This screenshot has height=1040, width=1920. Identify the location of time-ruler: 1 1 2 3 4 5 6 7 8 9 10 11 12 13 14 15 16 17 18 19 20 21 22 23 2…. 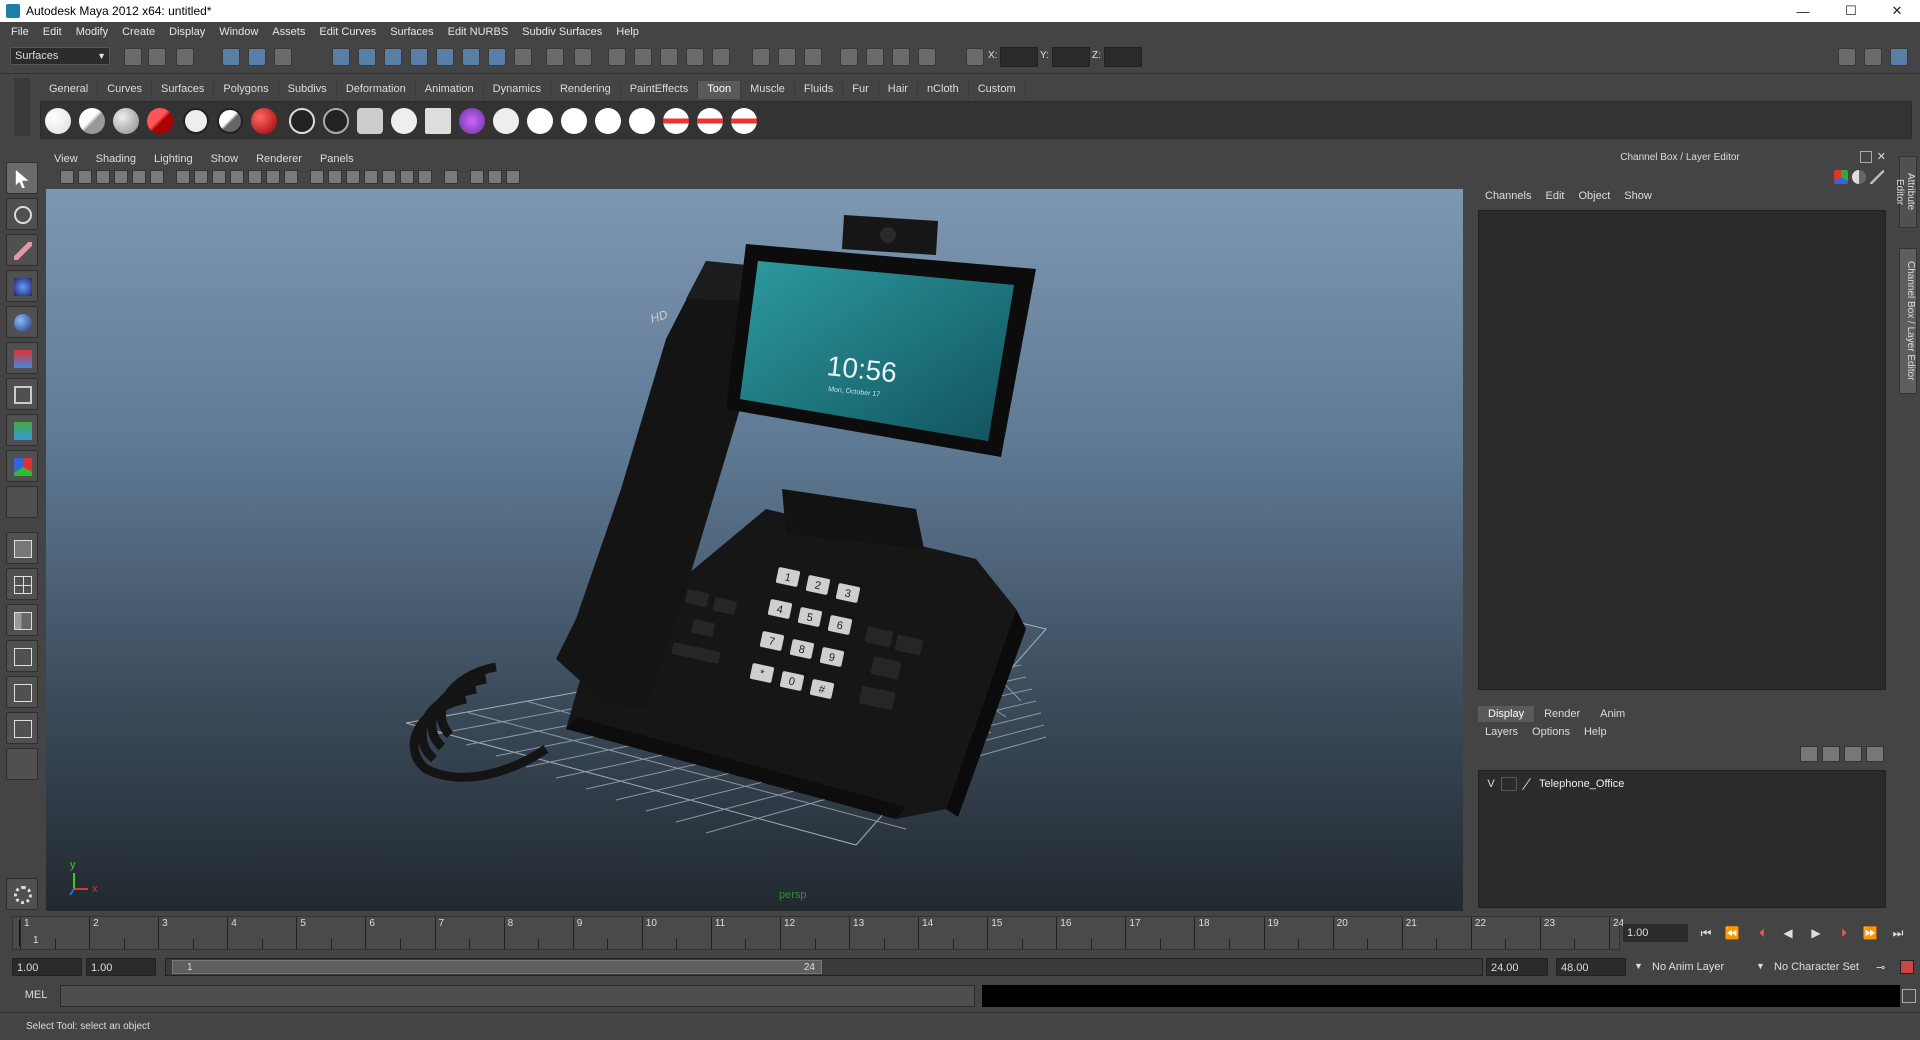
(818, 933).